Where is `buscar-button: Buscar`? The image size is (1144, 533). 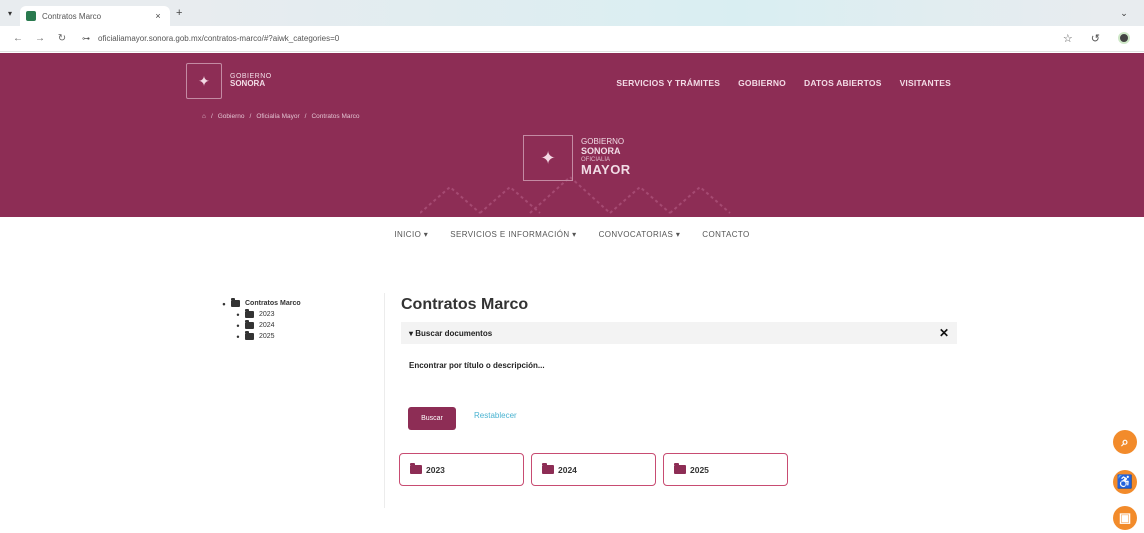
buscar-button: Buscar is located at coordinates (432, 418).